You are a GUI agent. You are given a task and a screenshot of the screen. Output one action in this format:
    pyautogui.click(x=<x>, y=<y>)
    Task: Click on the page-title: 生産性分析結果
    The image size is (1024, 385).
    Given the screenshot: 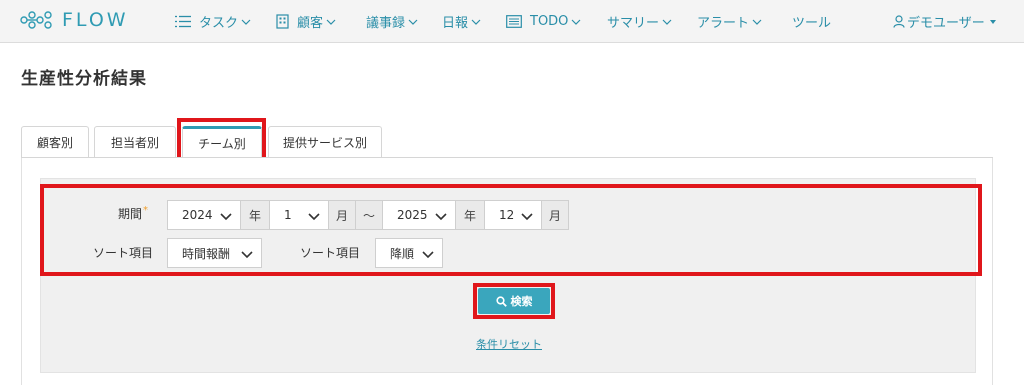 What is the action you would take?
    pyautogui.click(x=84, y=79)
    